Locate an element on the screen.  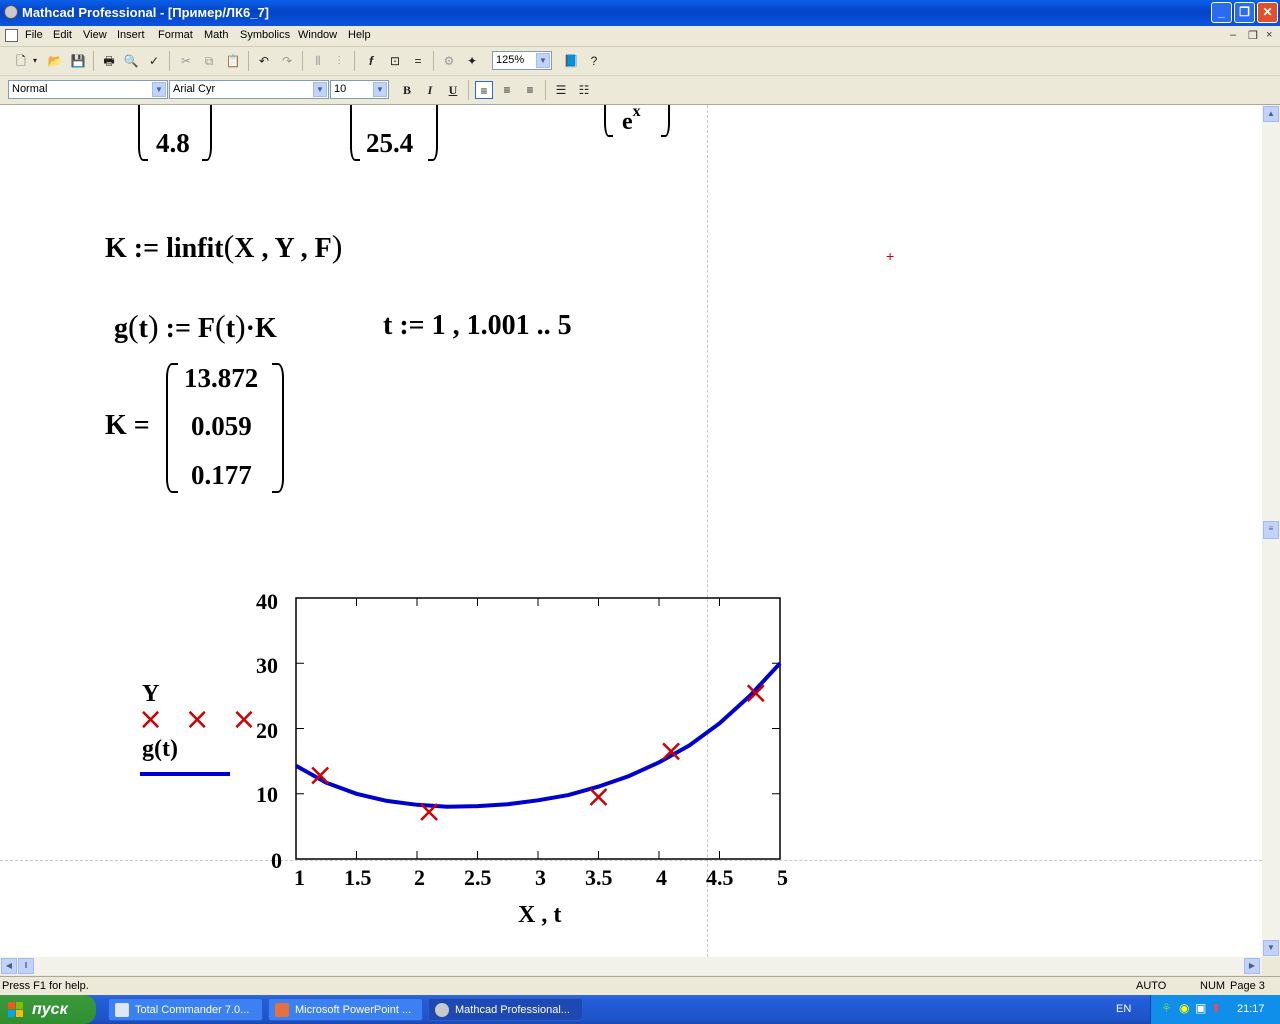
tray-safely-remove-icon: ⬆ is located at coordinates (1216, 1008).